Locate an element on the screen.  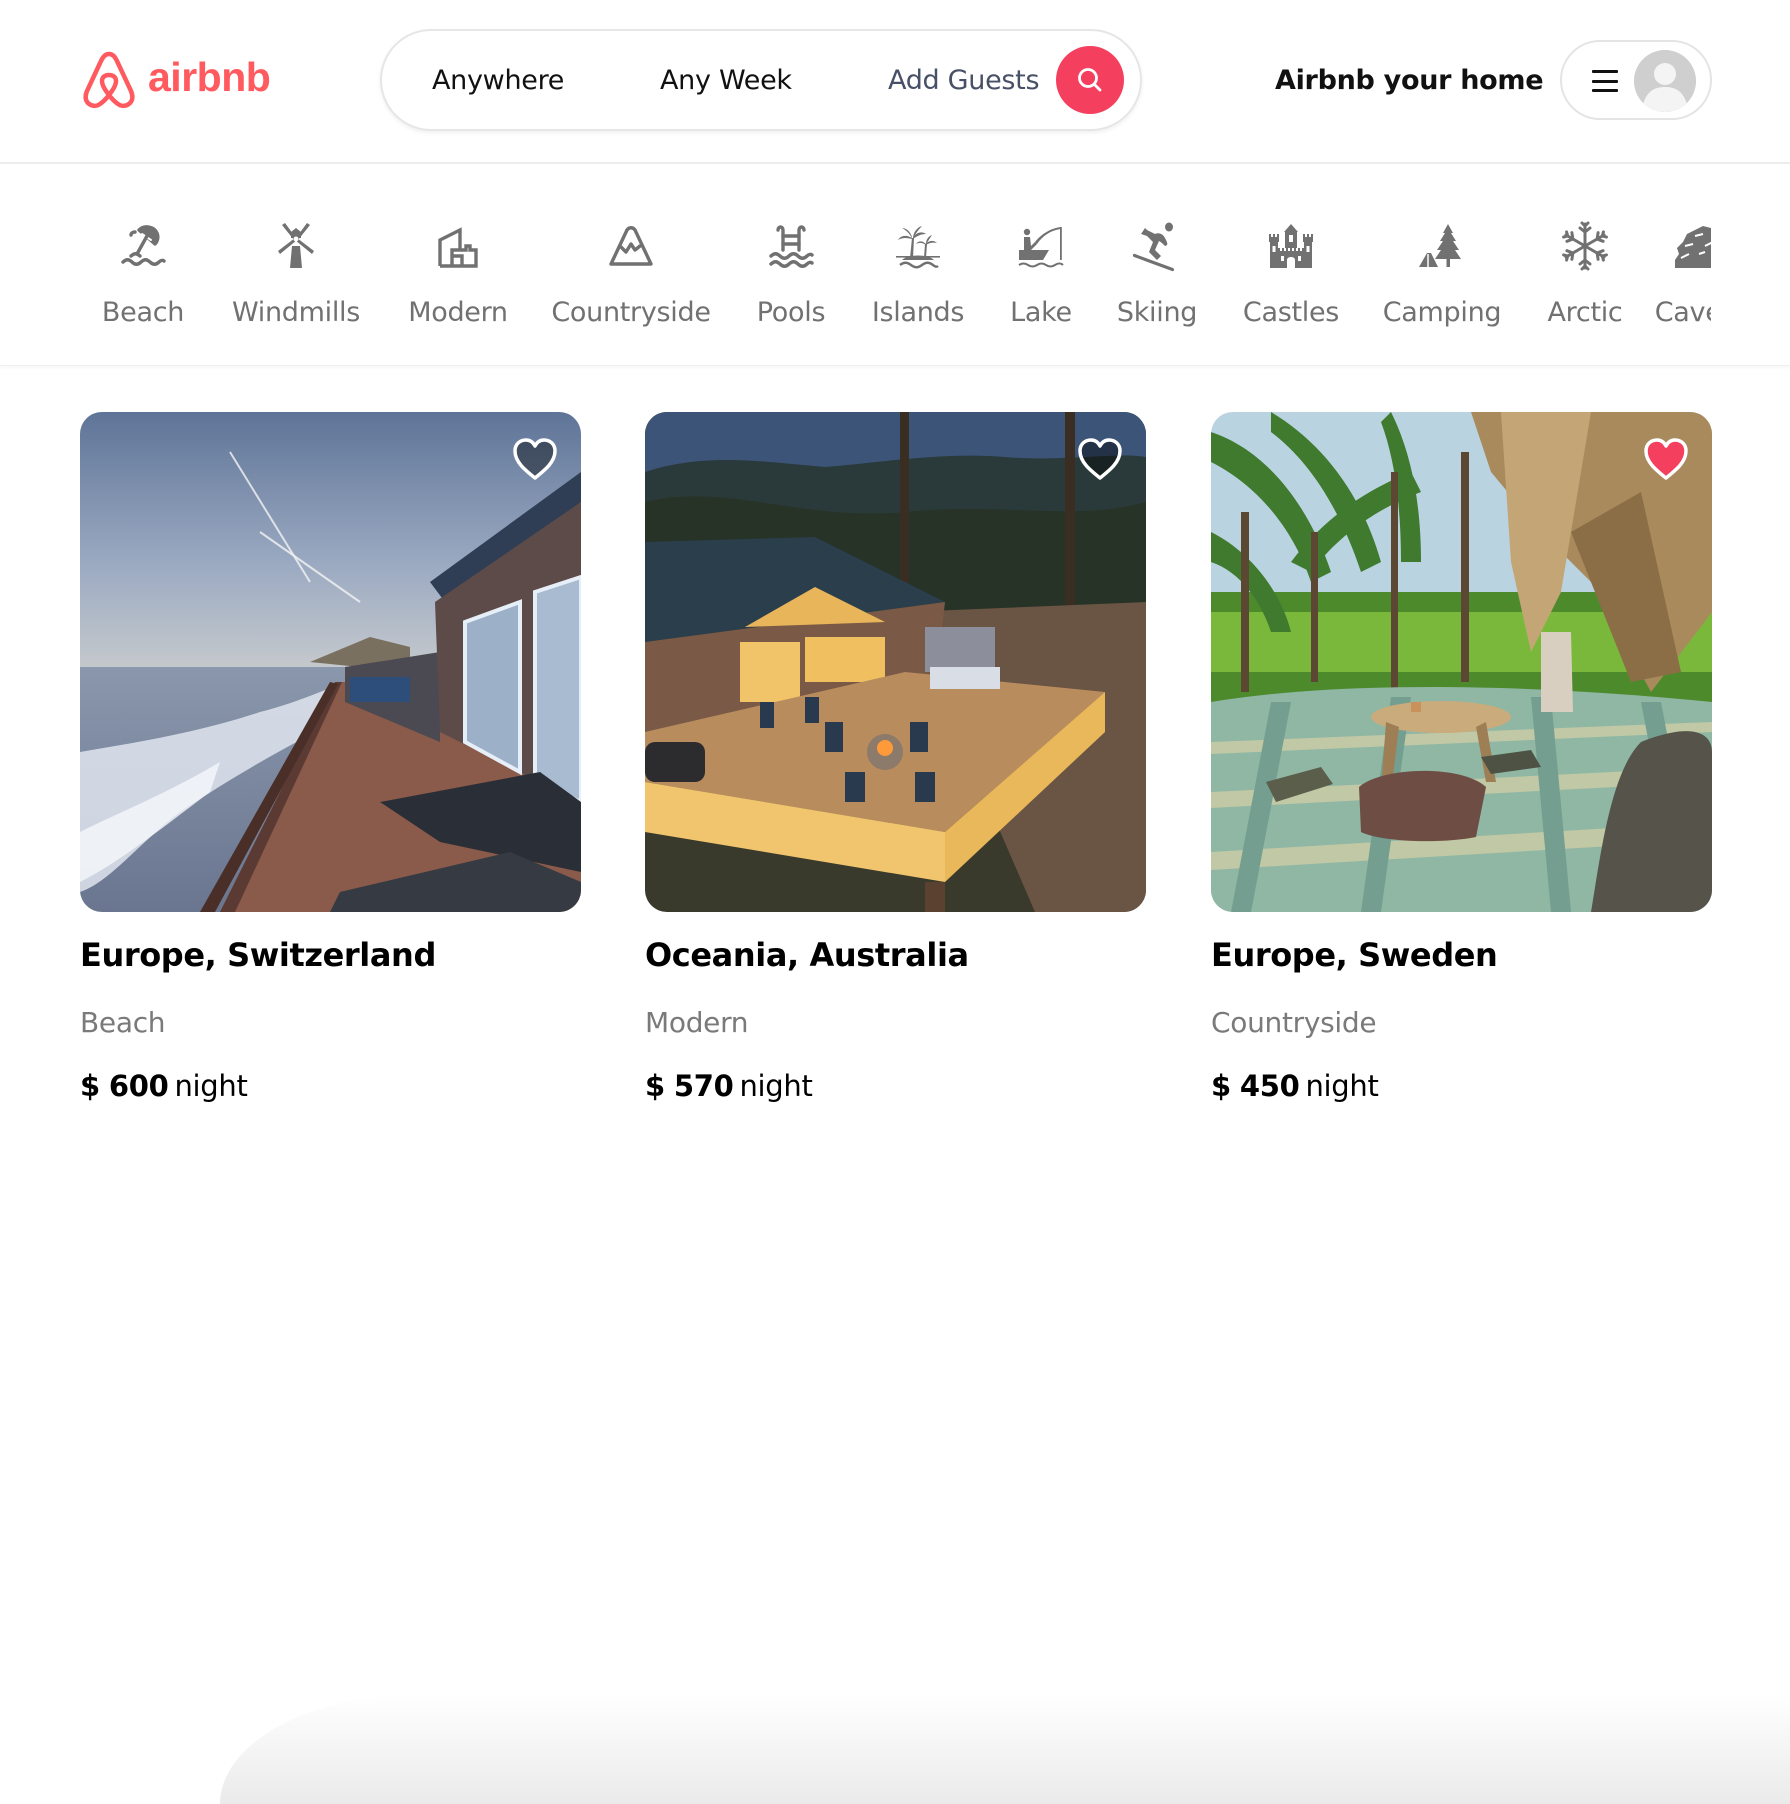
modern-building-icon is located at coordinates (458, 246).